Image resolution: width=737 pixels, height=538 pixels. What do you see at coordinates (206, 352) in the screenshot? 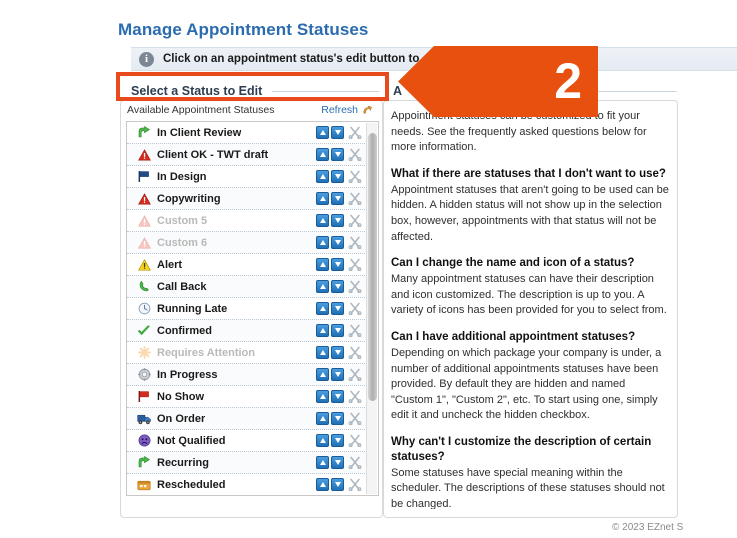
I see `status-row-label: Requires Attention` at bounding box center [206, 352].